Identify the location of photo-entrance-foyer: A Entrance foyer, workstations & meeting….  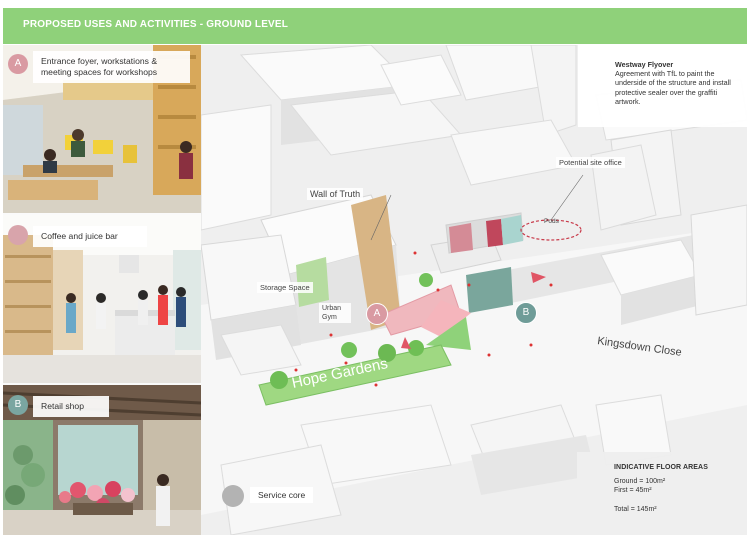
(102, 129).